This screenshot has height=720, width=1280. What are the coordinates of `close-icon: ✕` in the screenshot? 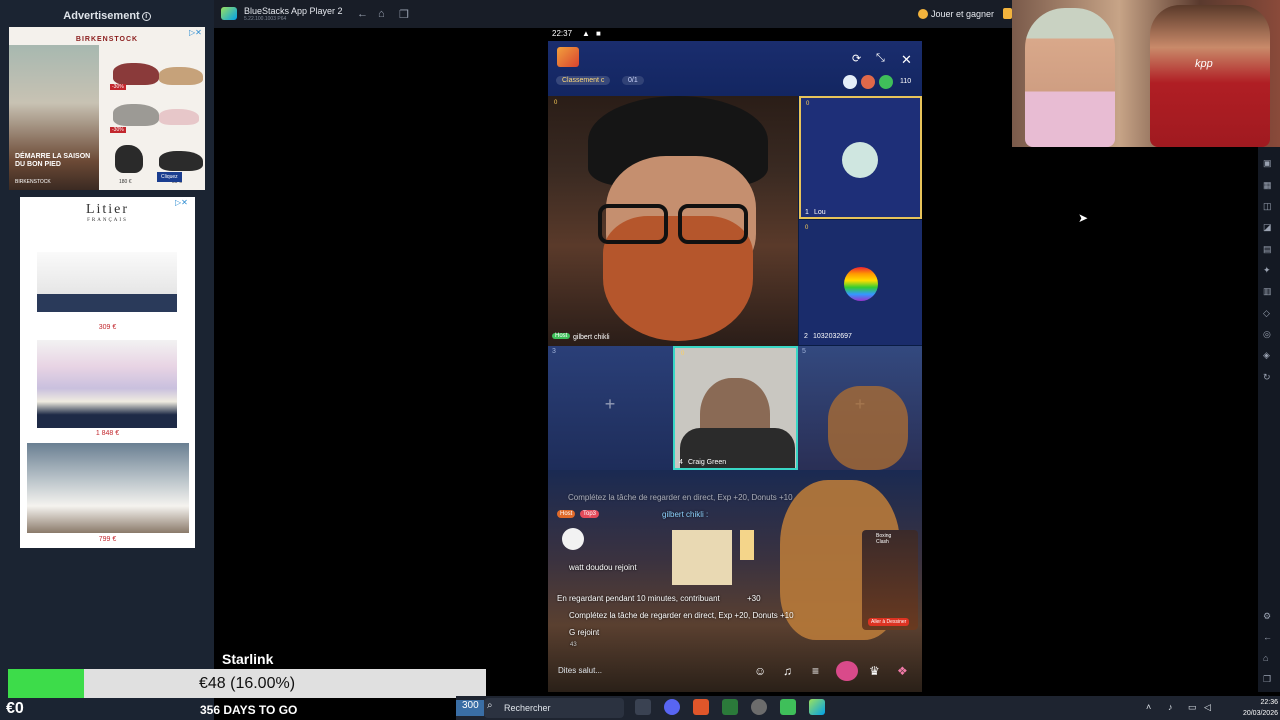 It's located at (906, 60).